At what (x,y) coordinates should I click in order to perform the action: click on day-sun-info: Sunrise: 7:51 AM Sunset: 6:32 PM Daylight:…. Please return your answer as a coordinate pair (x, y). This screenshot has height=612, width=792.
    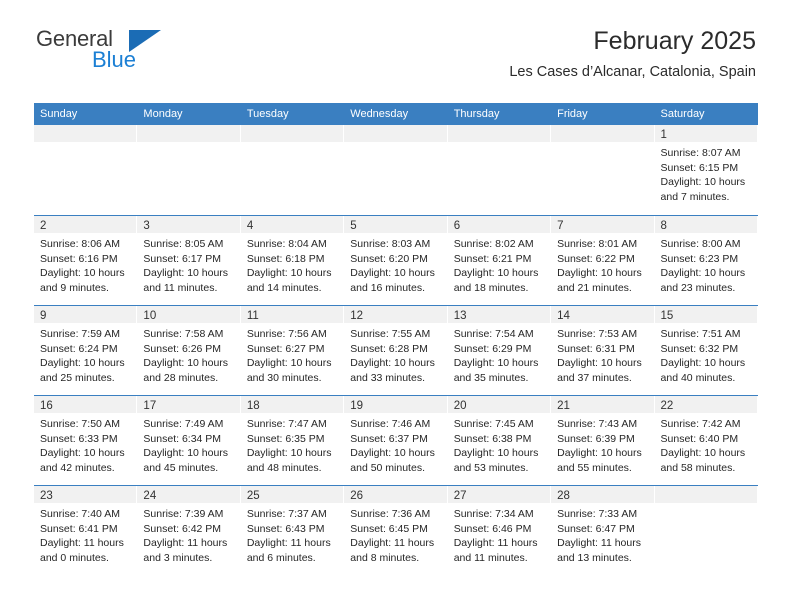
    Looking at the image, I should click on (706, 354).